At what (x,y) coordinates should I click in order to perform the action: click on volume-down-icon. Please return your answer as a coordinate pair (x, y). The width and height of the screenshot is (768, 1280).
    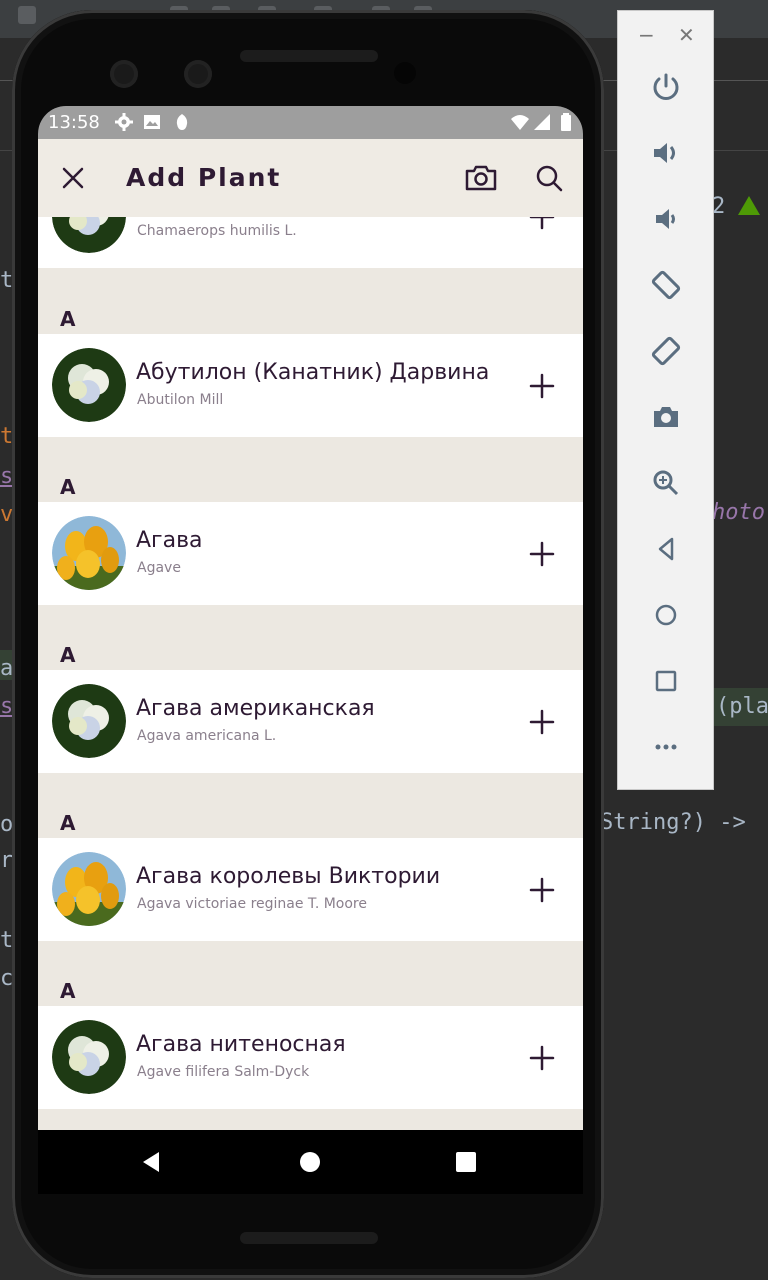
    Looking at the image, I should click on (666, 219).